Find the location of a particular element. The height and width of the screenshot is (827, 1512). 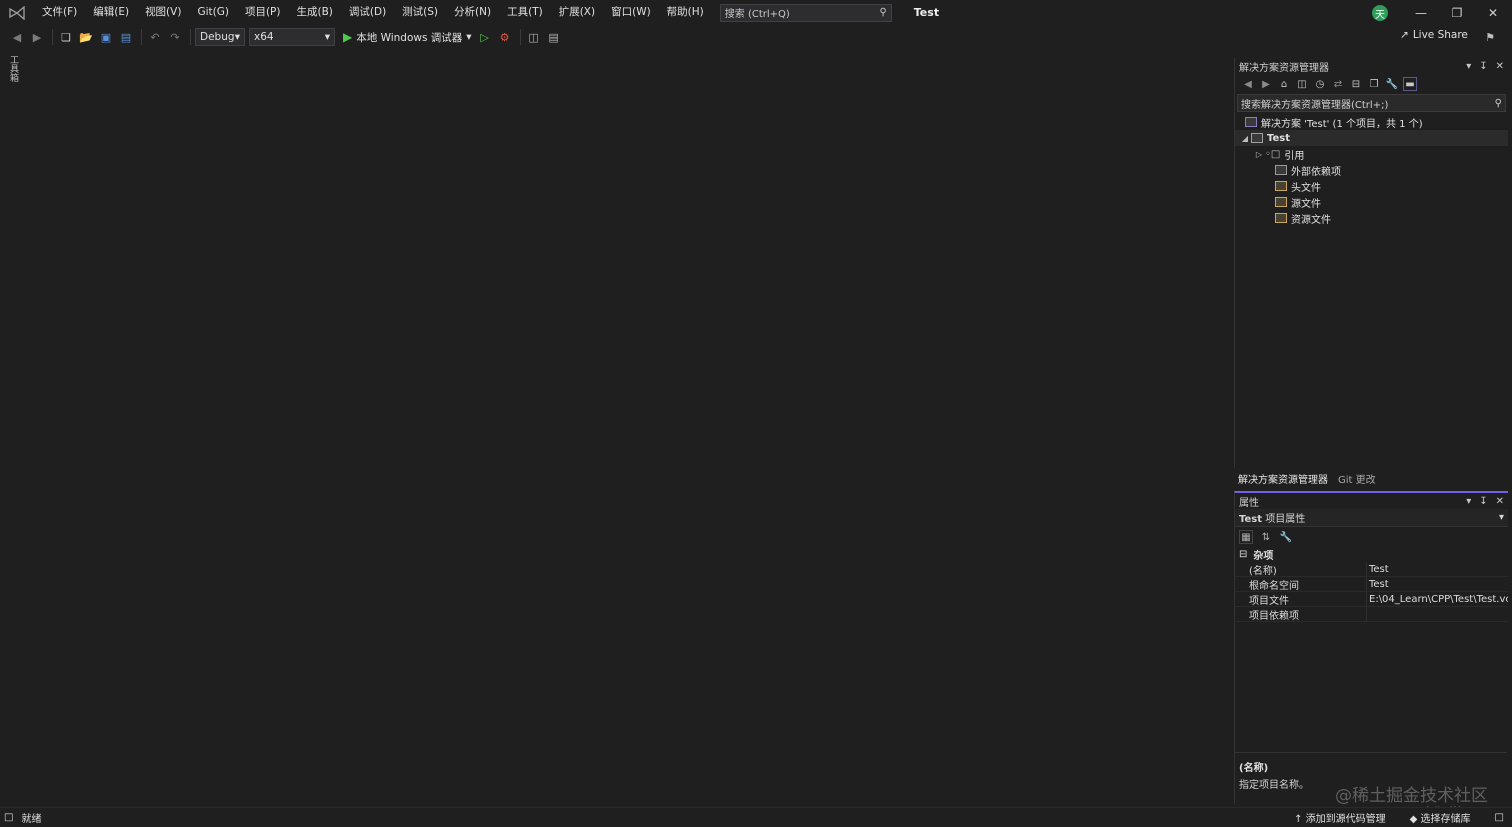

property-category: ⊟ 杂项 is located at coordinates (1371, 554).